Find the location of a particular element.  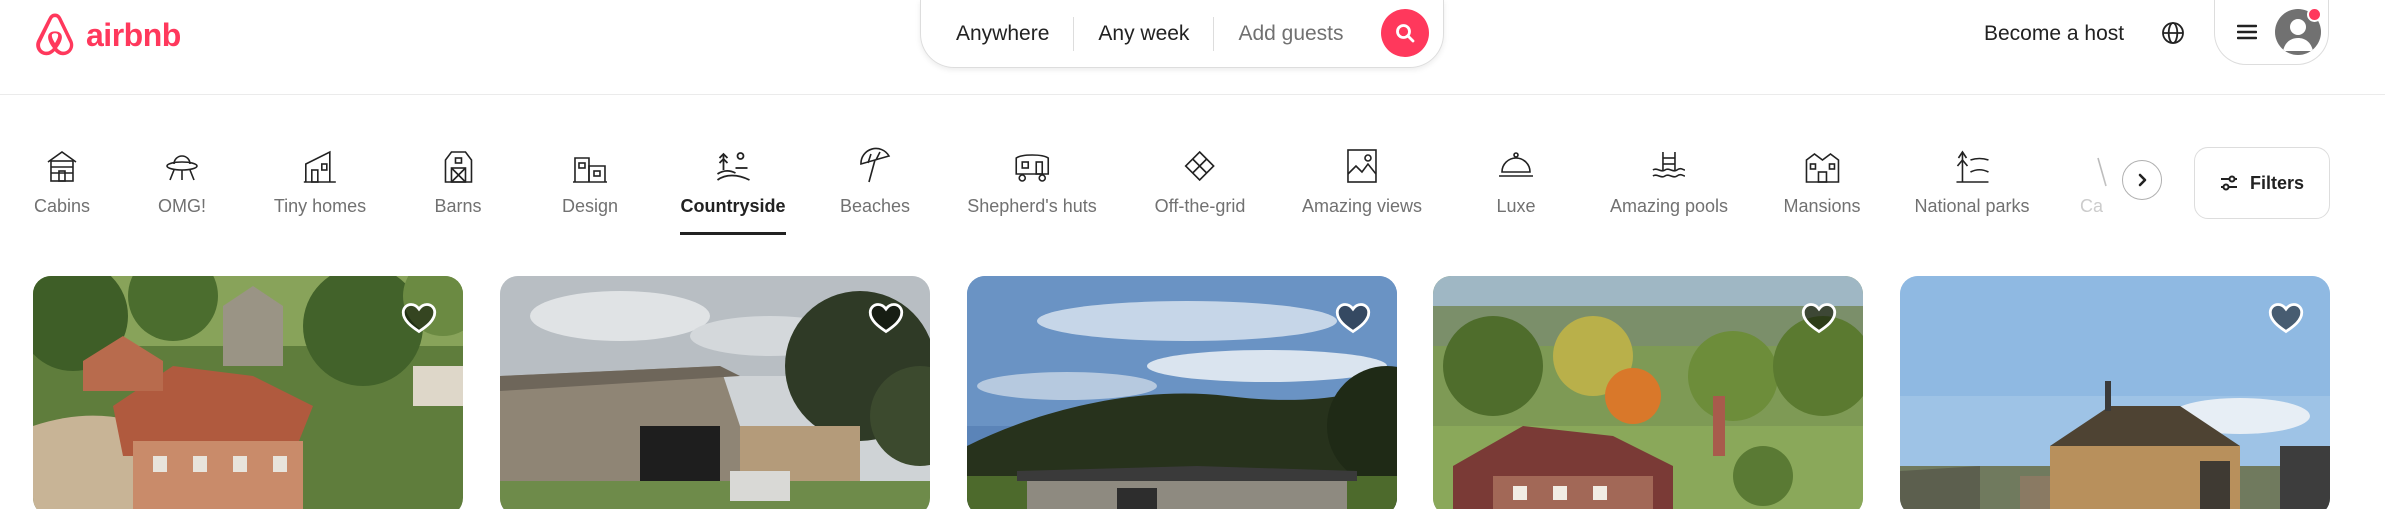

category-national-parks: National parks is located at coordinates (1972, 181).